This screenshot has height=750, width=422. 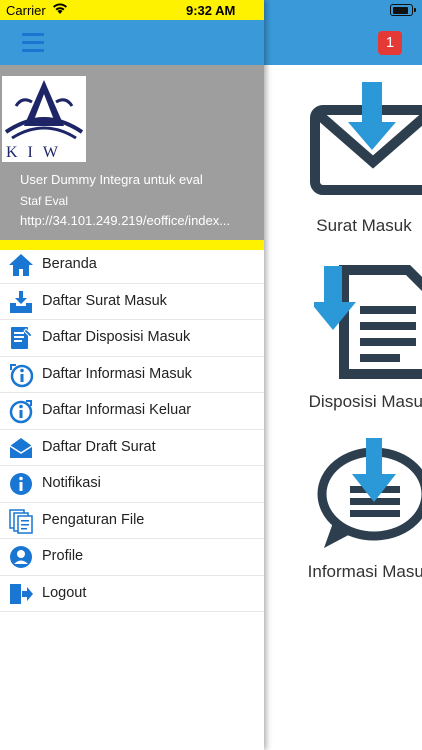 What do you see at coordinates (21, 484) in the screenshot?
I see `info-icon` at bounding box center [21, 484].